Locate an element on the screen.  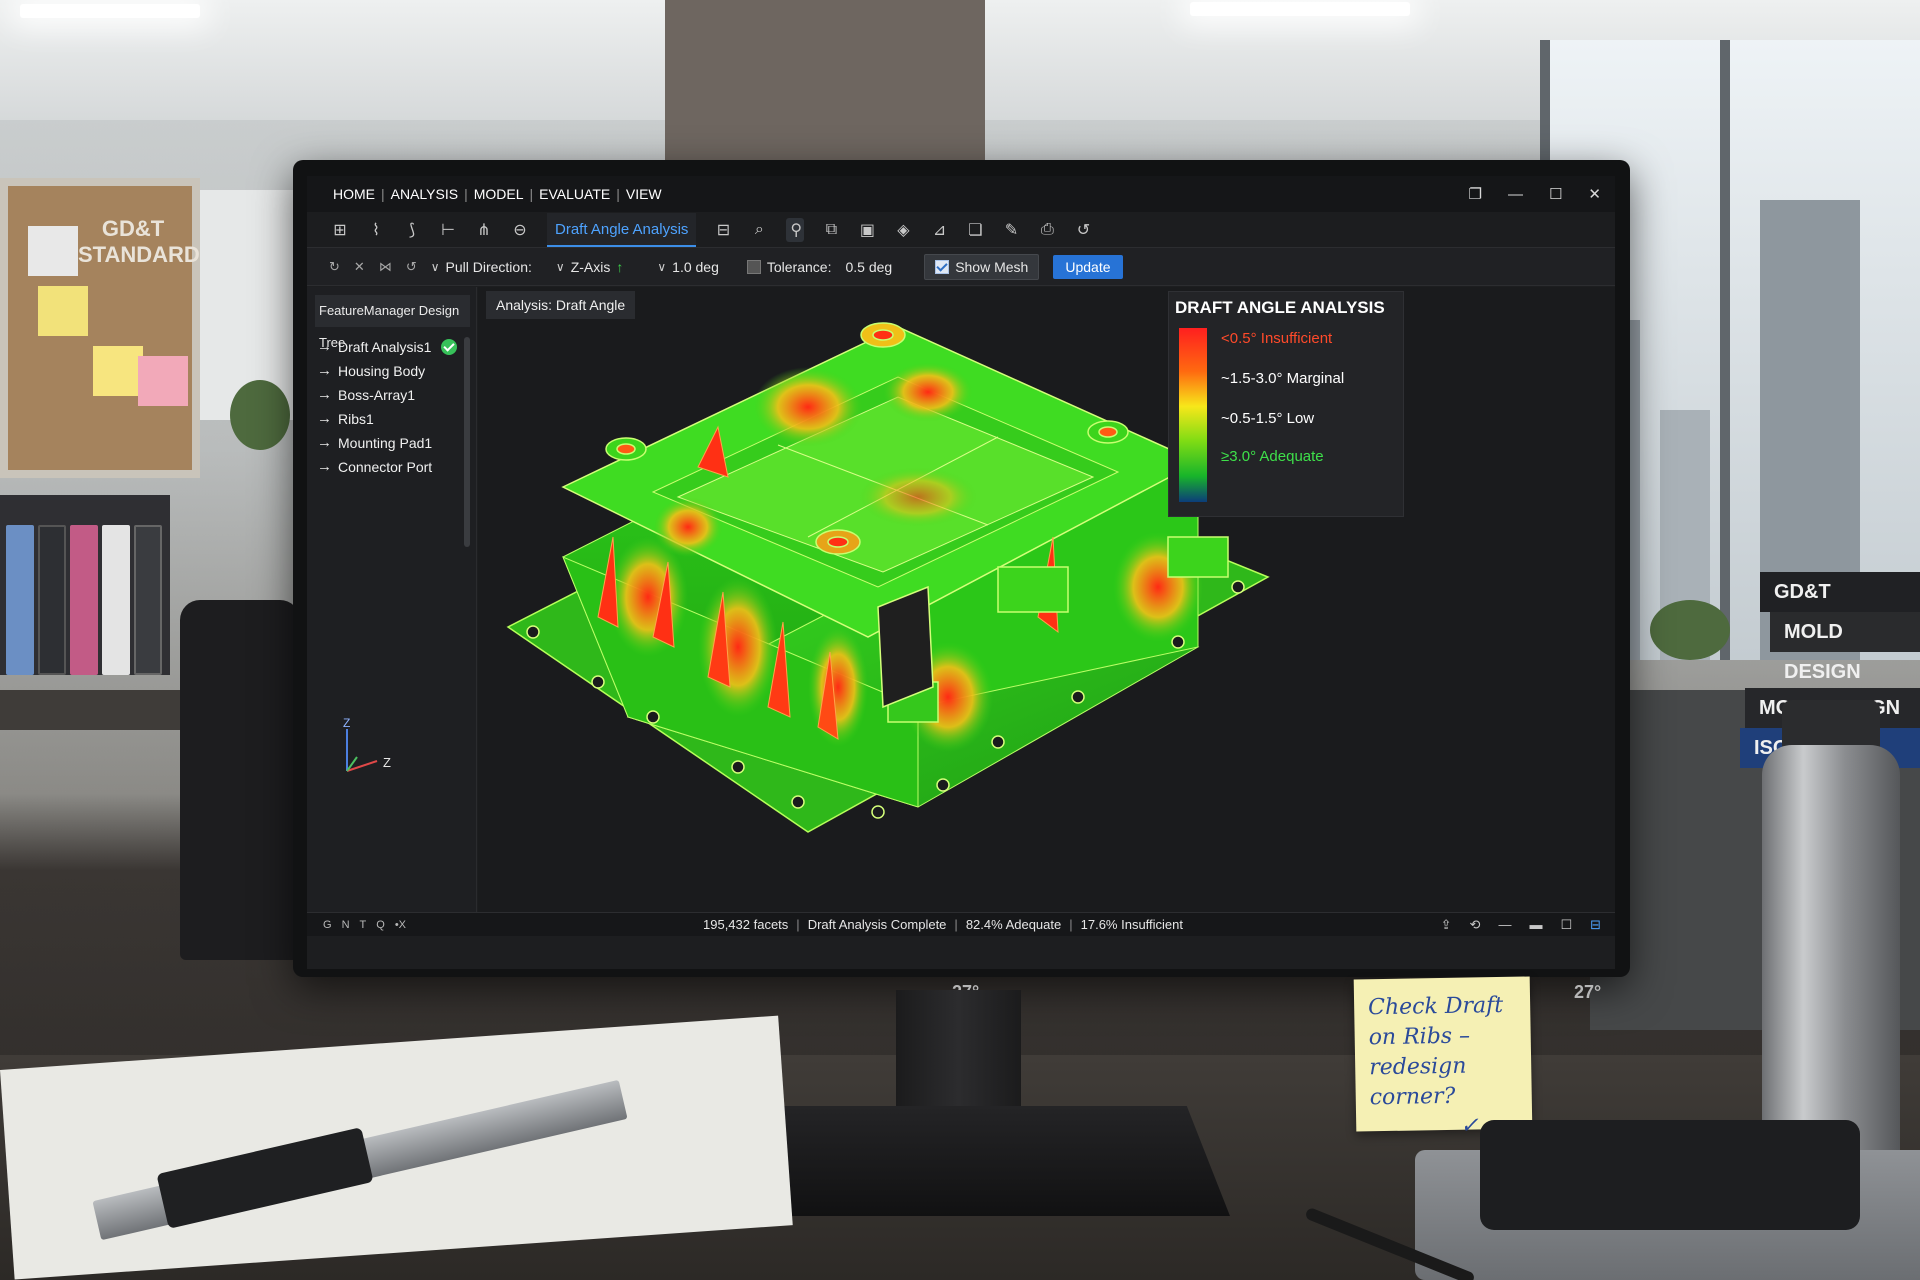
section-view-icon: ⊟ is located at coordinates (723, 230).